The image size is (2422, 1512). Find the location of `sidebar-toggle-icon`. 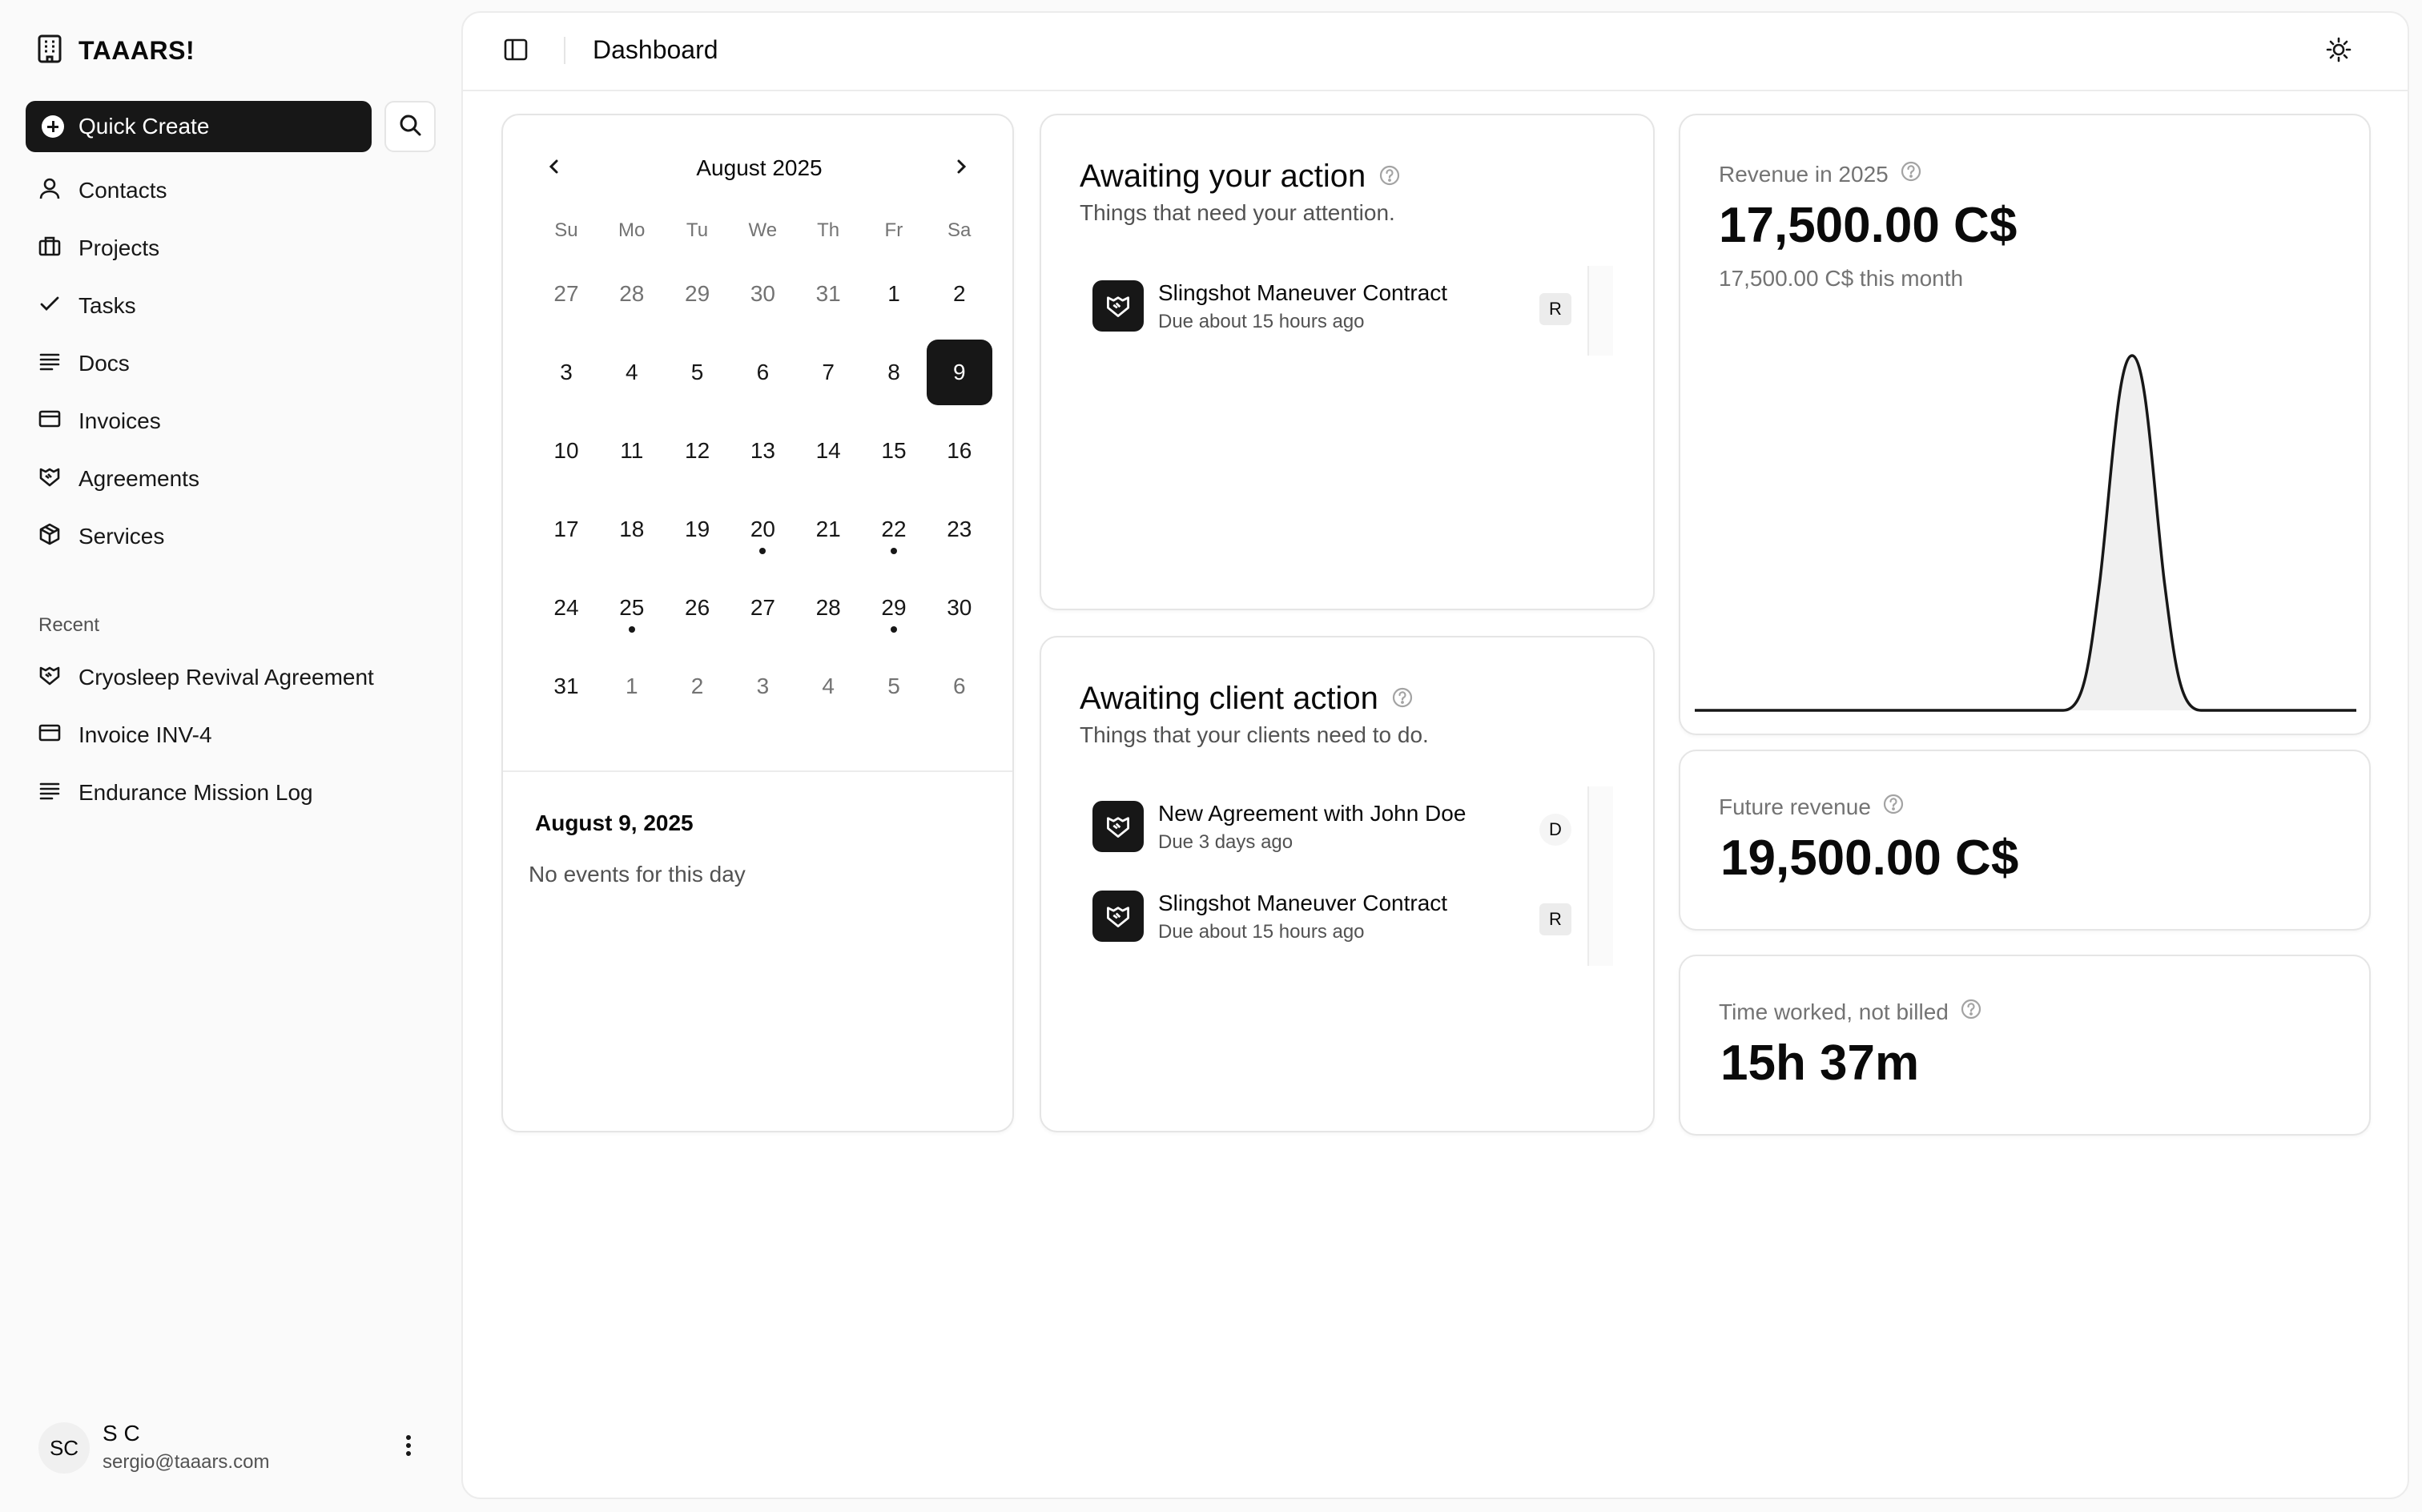

sidebar-toggle-icon is located at coordinates (516, 49).